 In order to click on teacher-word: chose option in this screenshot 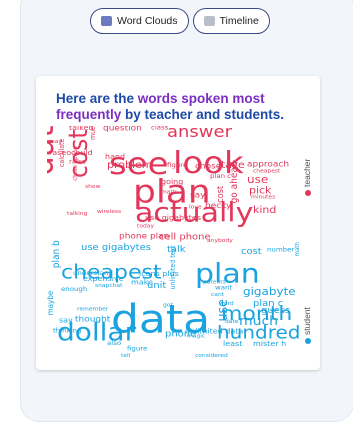, I will do `click(76, 163)`.